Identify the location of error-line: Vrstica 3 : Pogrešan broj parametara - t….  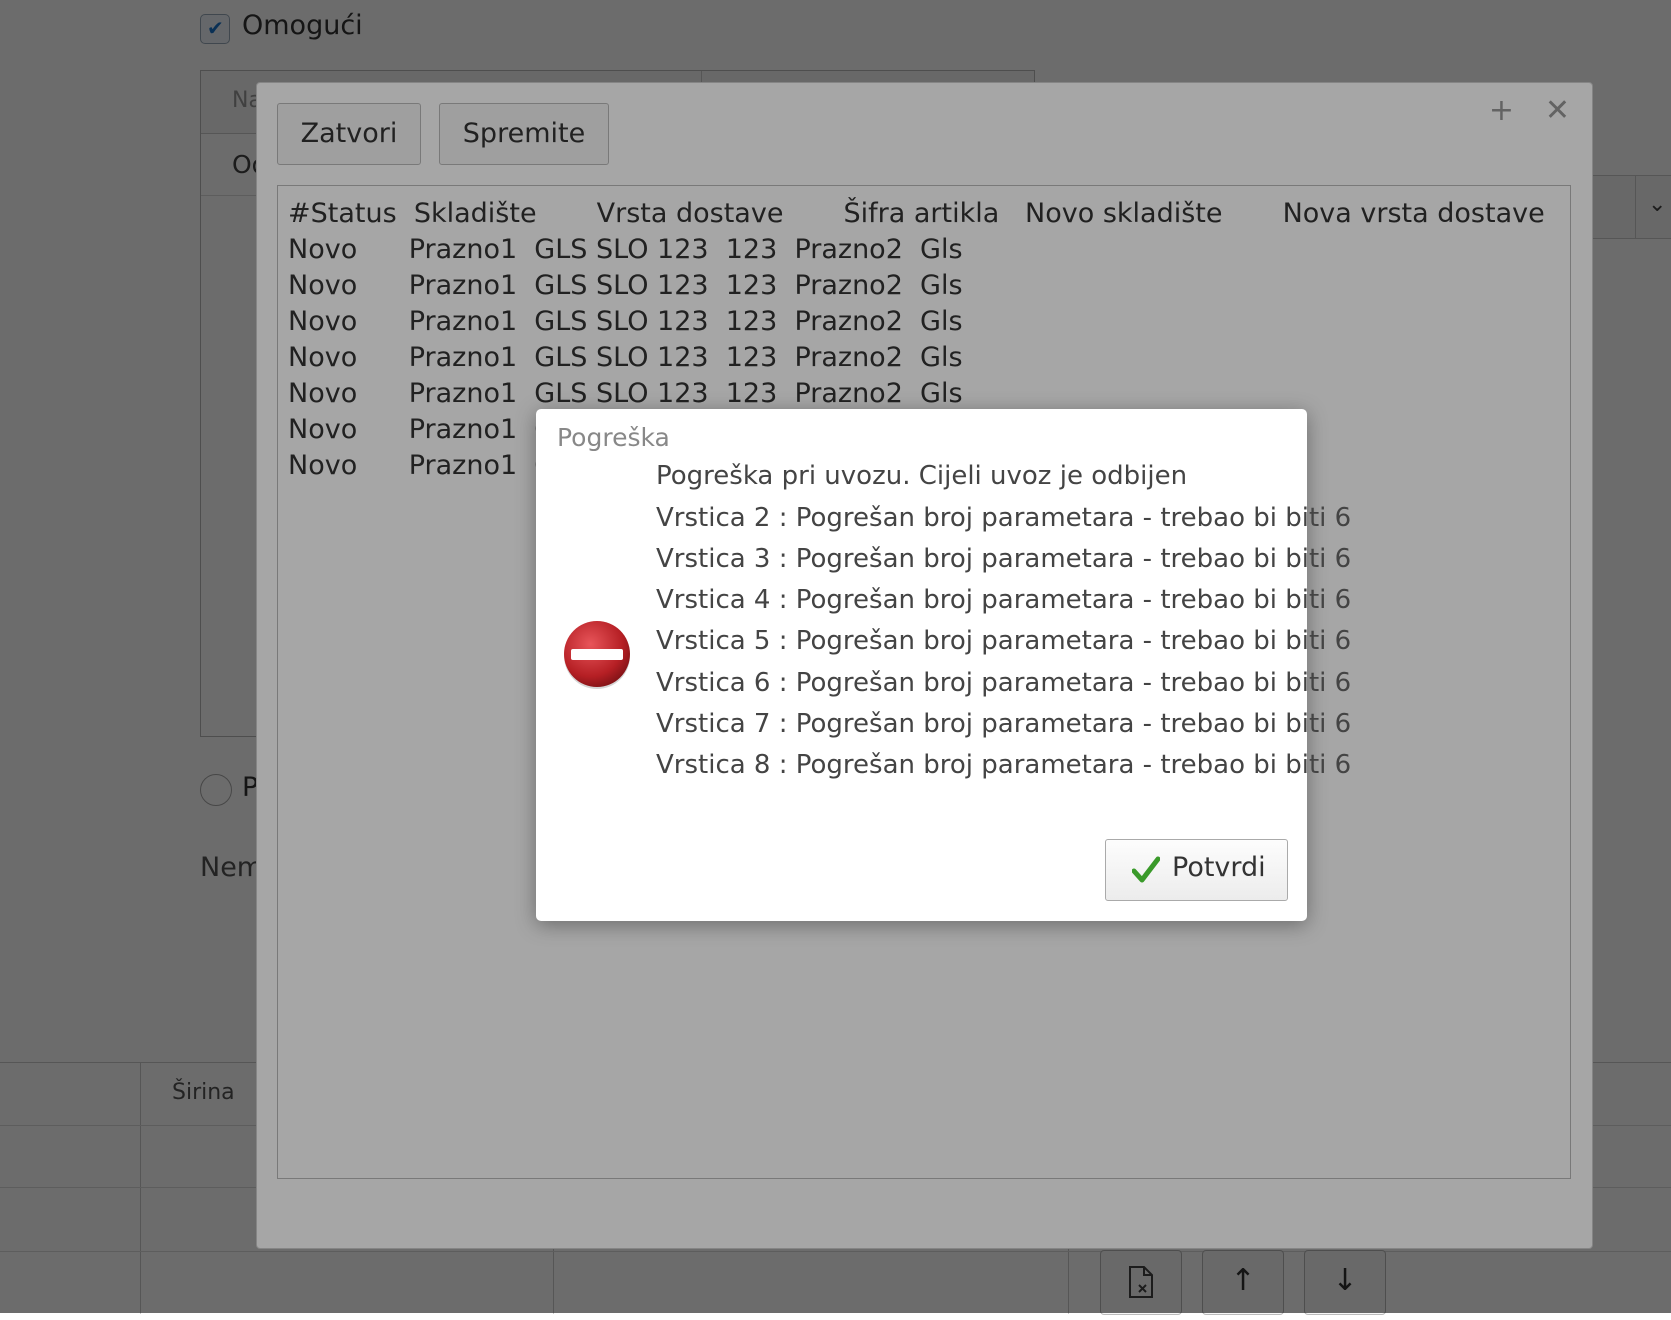
(1004, 559).